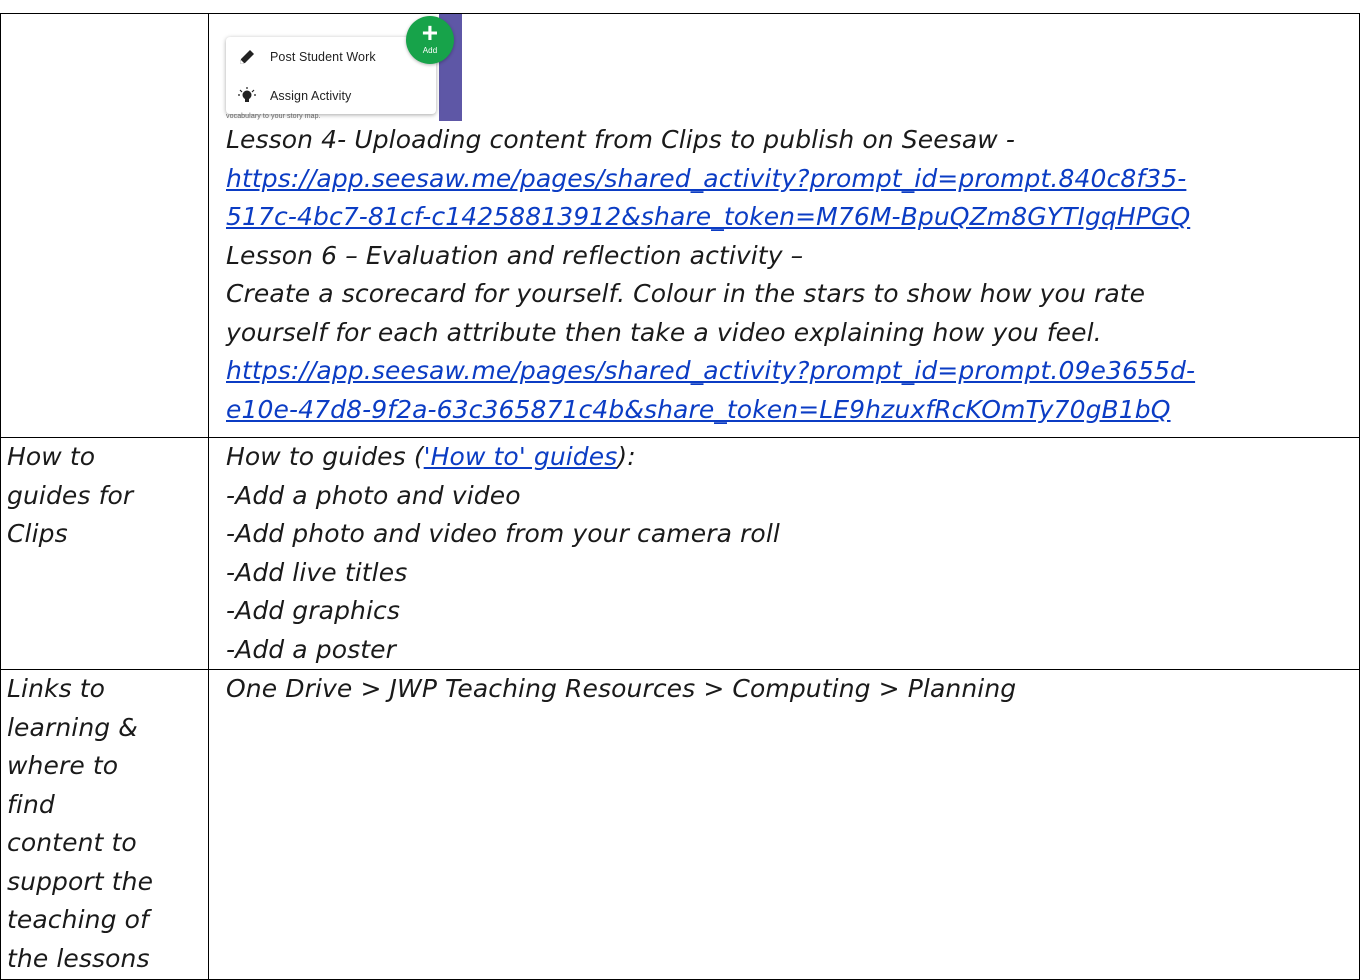 The height and width of the screenshot is (980, 1360). I want to click on lightbulb-icon, so click(247, 96).